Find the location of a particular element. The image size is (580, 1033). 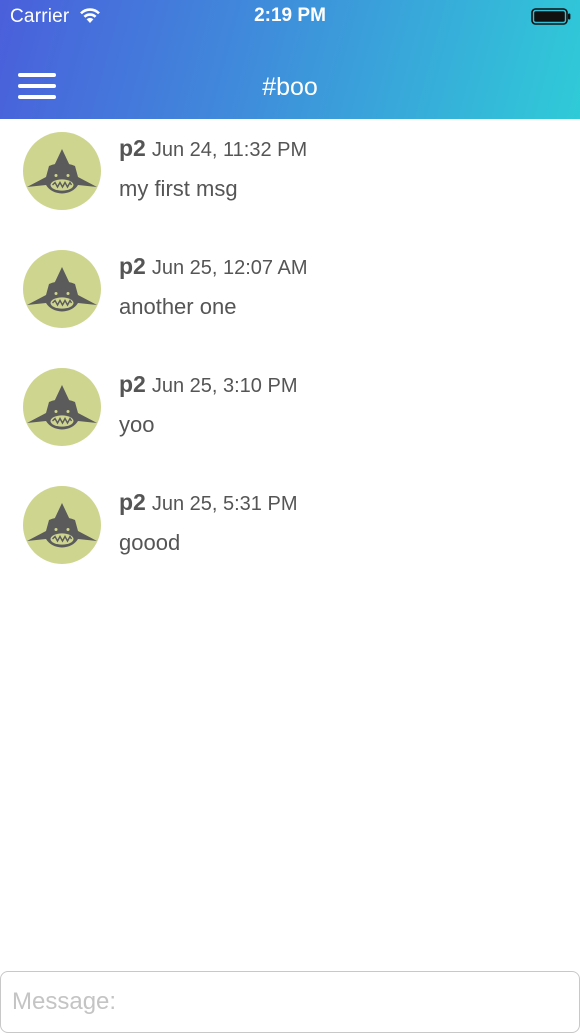

app-header: Carrier 2:19 PM #boo is located at coordinates (290, 59).